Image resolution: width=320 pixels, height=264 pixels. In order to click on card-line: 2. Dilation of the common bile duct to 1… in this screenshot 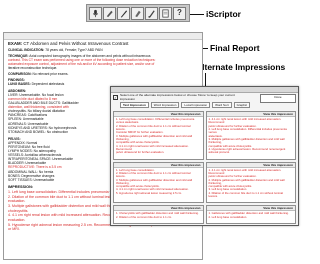, I will do `click(144, 216)`.